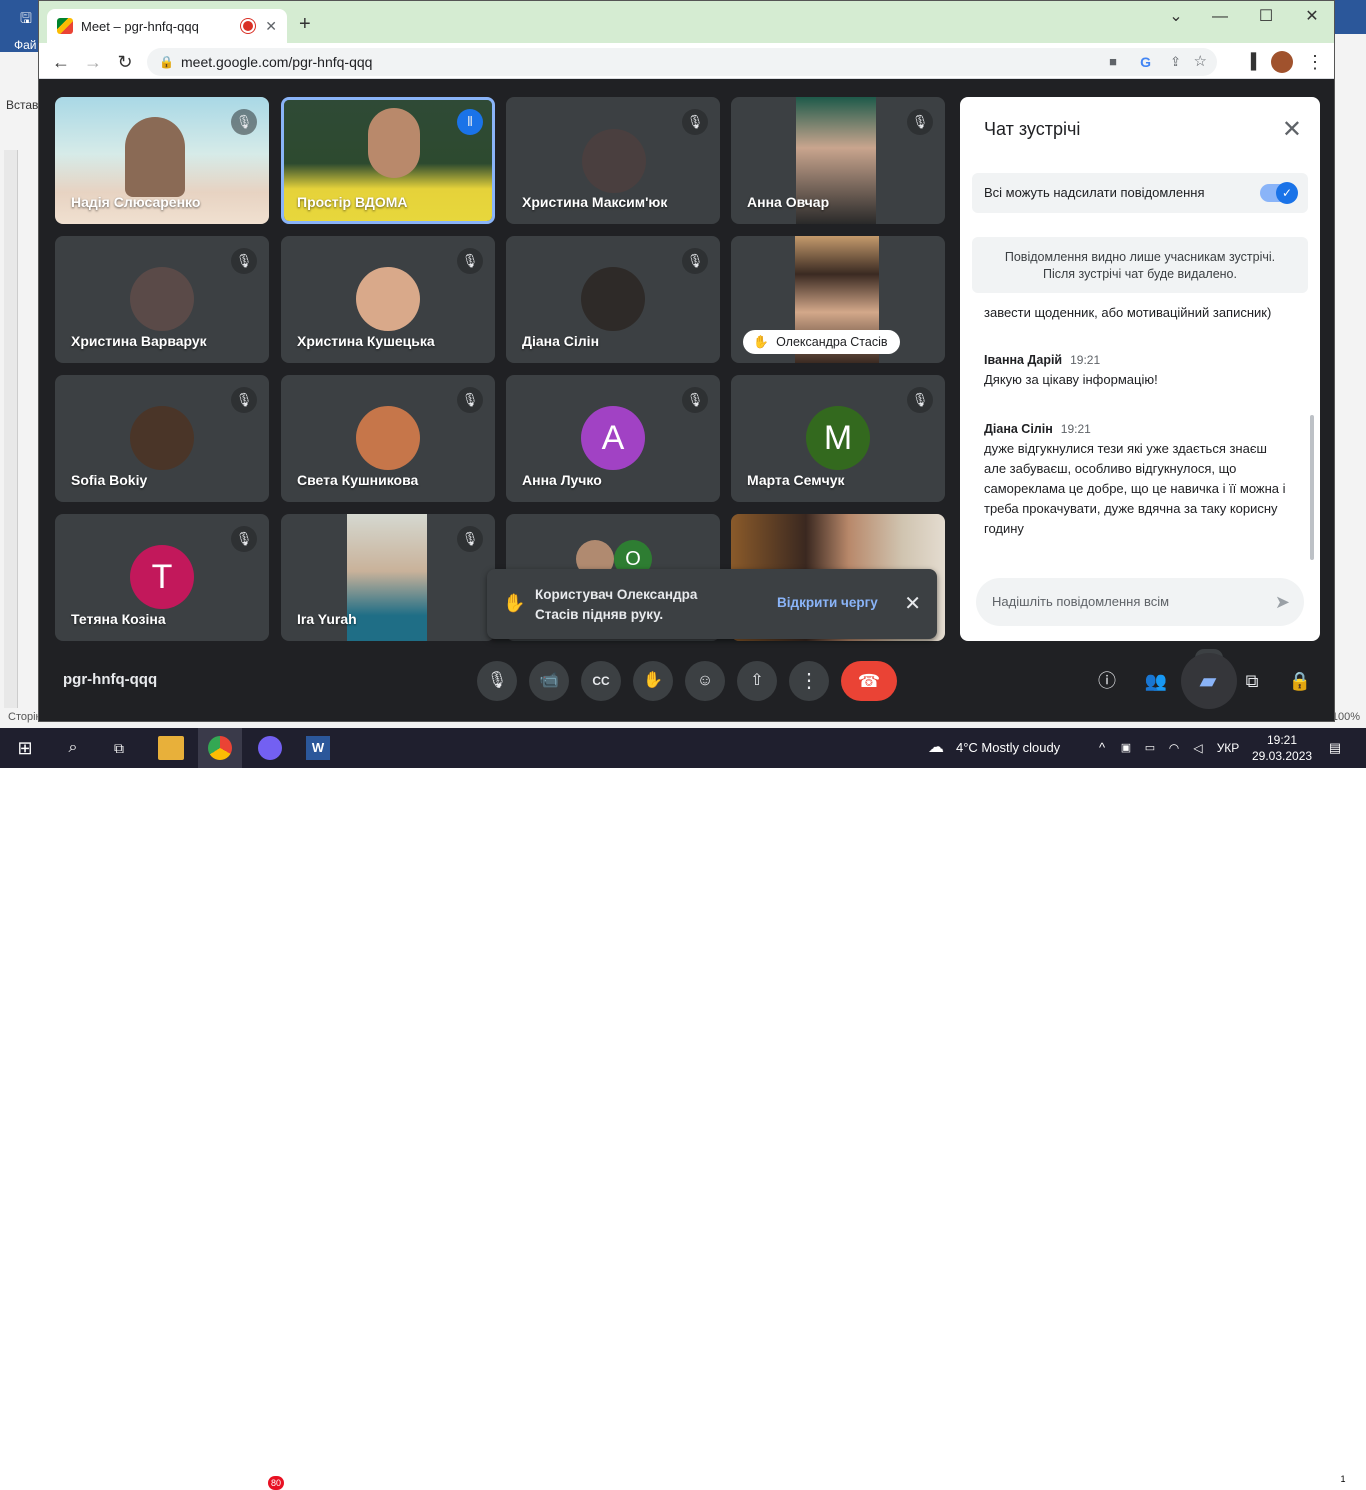 This screenshot has width=1366, height=1490. I want to click on meet-tray-icon: ▣, so click(1126, 748).